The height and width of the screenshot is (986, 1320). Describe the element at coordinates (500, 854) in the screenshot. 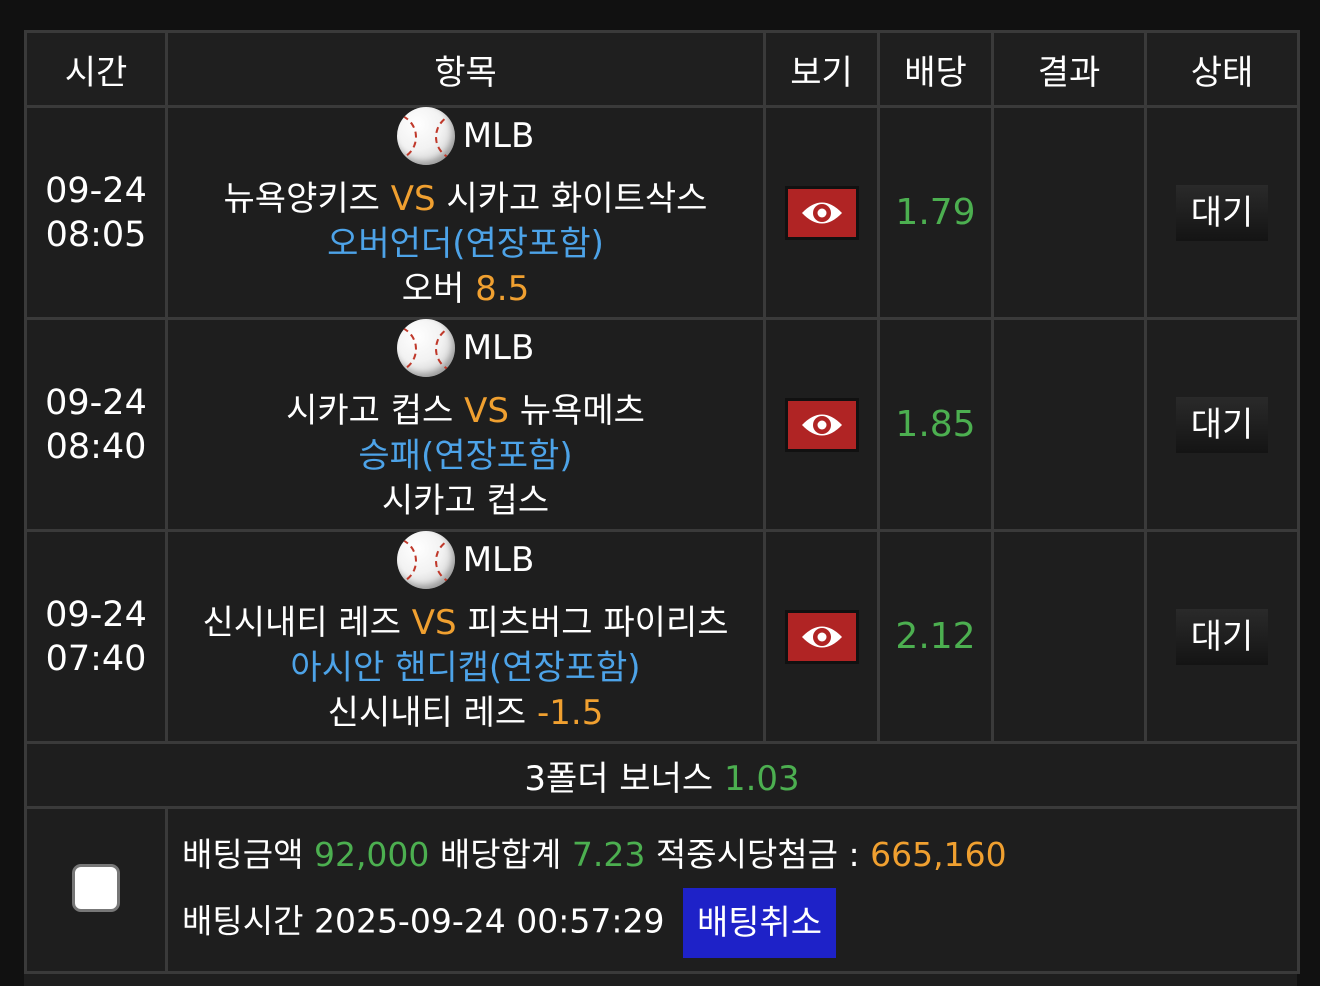

I see `total-odds-label: 배당합계` at that location.